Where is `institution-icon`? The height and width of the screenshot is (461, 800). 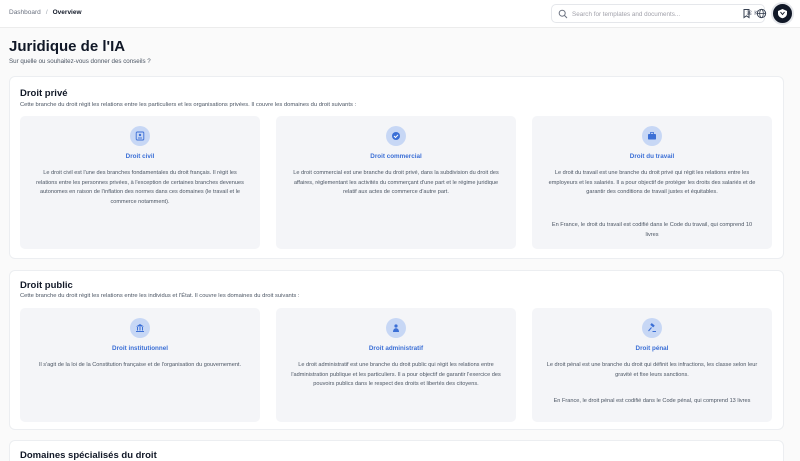 institution-icon is located at coordinates (140, 328).